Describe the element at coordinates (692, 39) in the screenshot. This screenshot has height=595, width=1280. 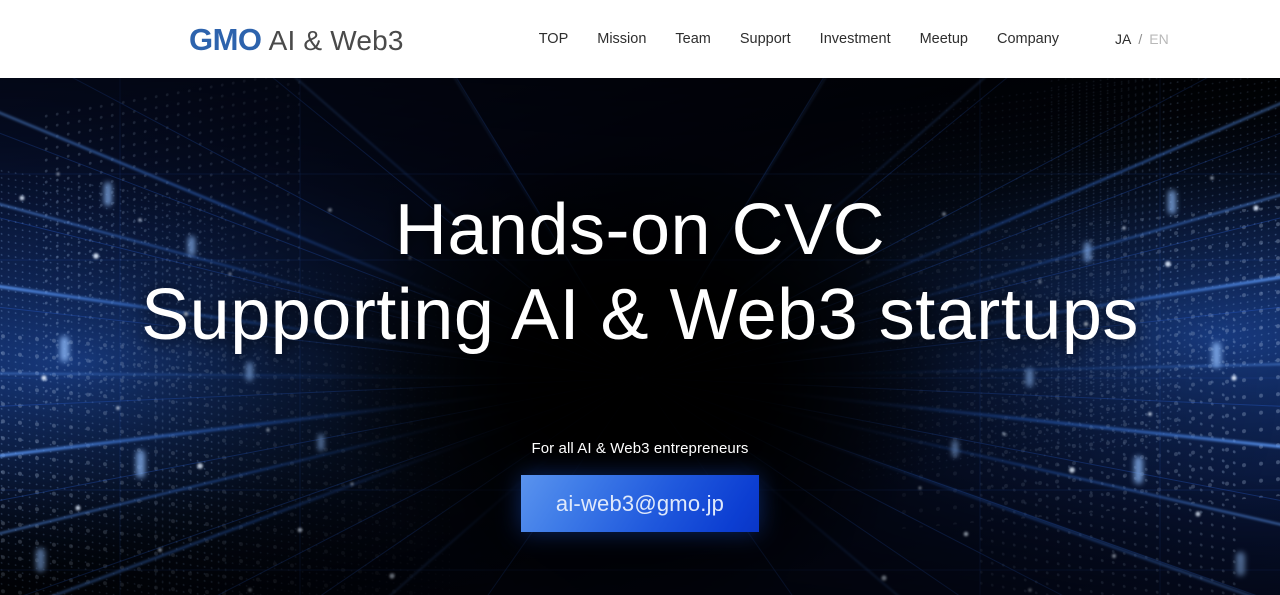
I see `nav-item-team: Team` at that location.